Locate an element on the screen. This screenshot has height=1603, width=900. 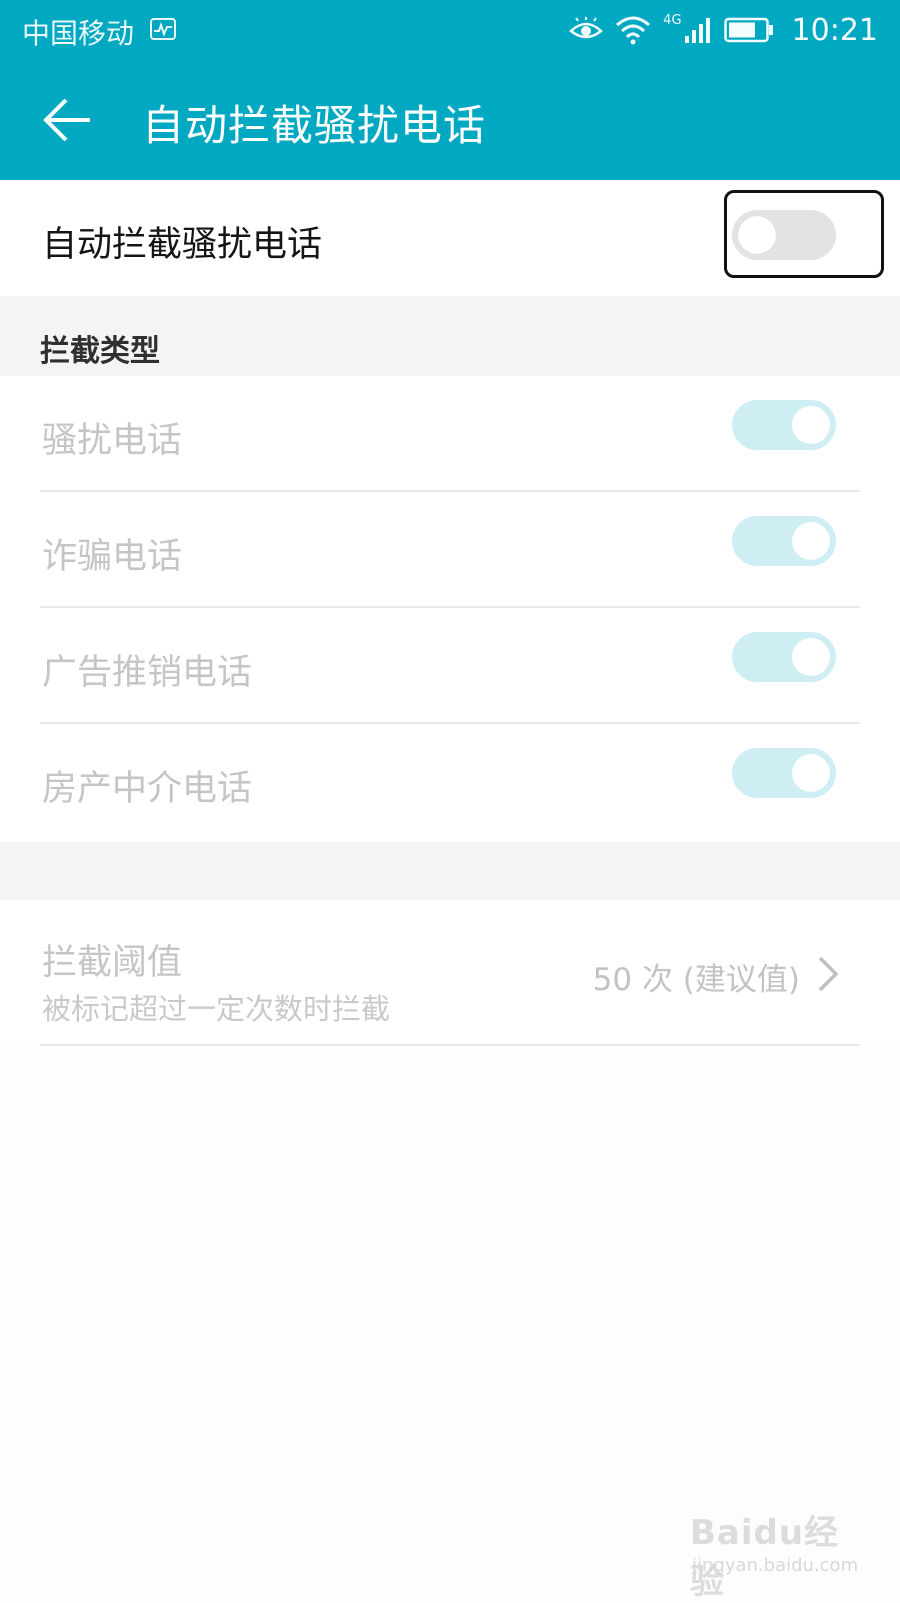
battery-icon is located at coordinates (748, 30).